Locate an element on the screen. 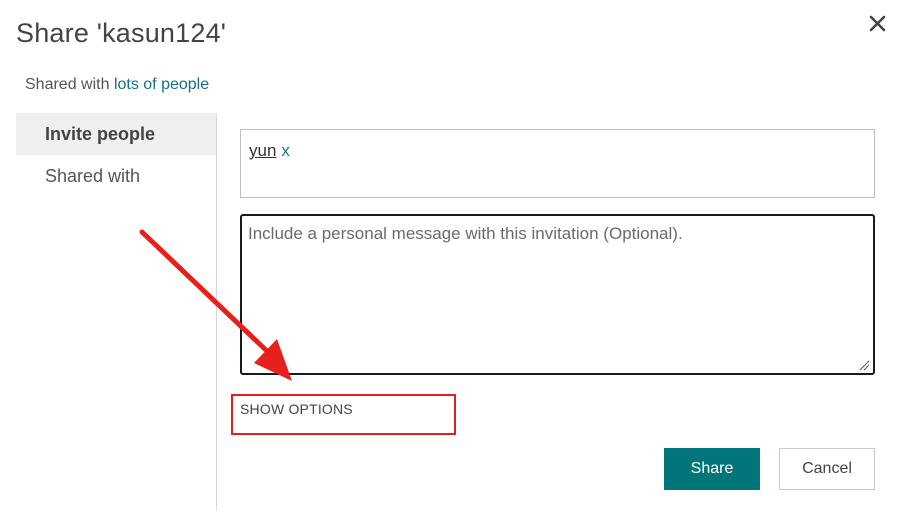 Image resolution: width=900 pixels, height=524 pixels. cancel-button: Cancel is located at coordinates (827, 469).